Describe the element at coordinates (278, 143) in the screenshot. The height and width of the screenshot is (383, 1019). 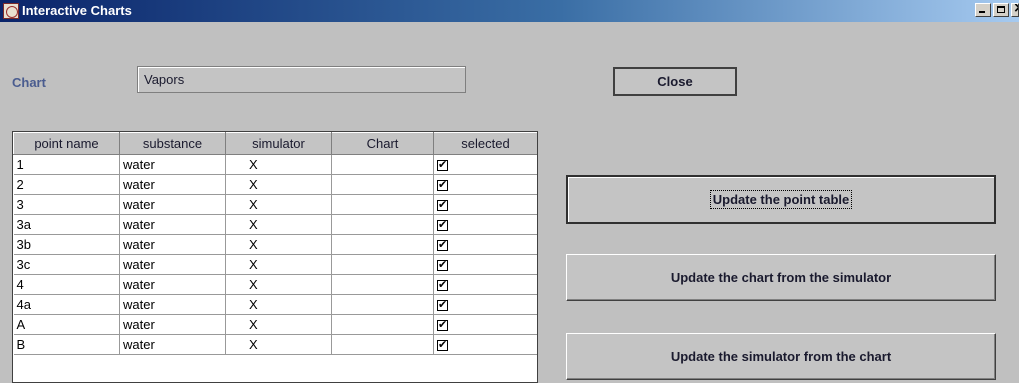
I see `column-header-simulator: simulator` at that location.